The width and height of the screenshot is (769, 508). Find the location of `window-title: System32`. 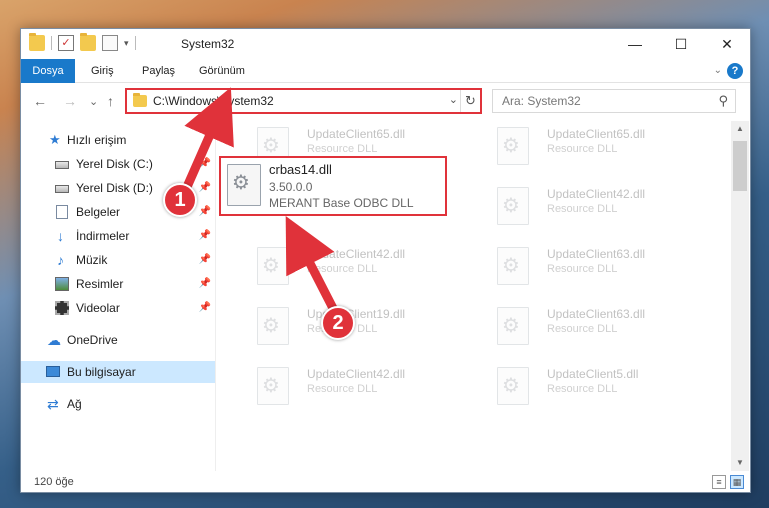

window-title: System32 is located at coordinates (208, 44).